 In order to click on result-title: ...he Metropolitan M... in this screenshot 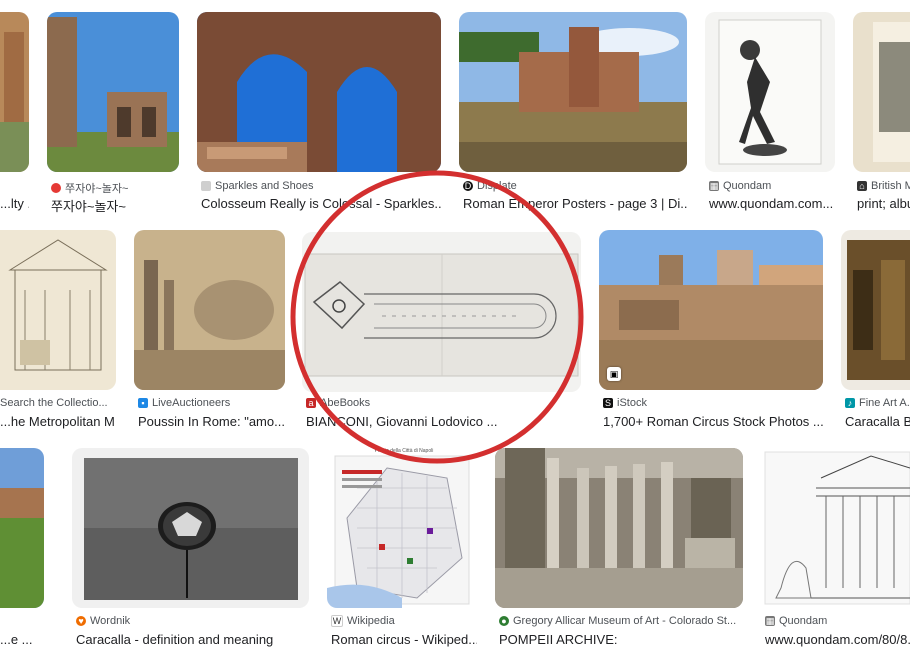, I will do `click(58, 421)`.